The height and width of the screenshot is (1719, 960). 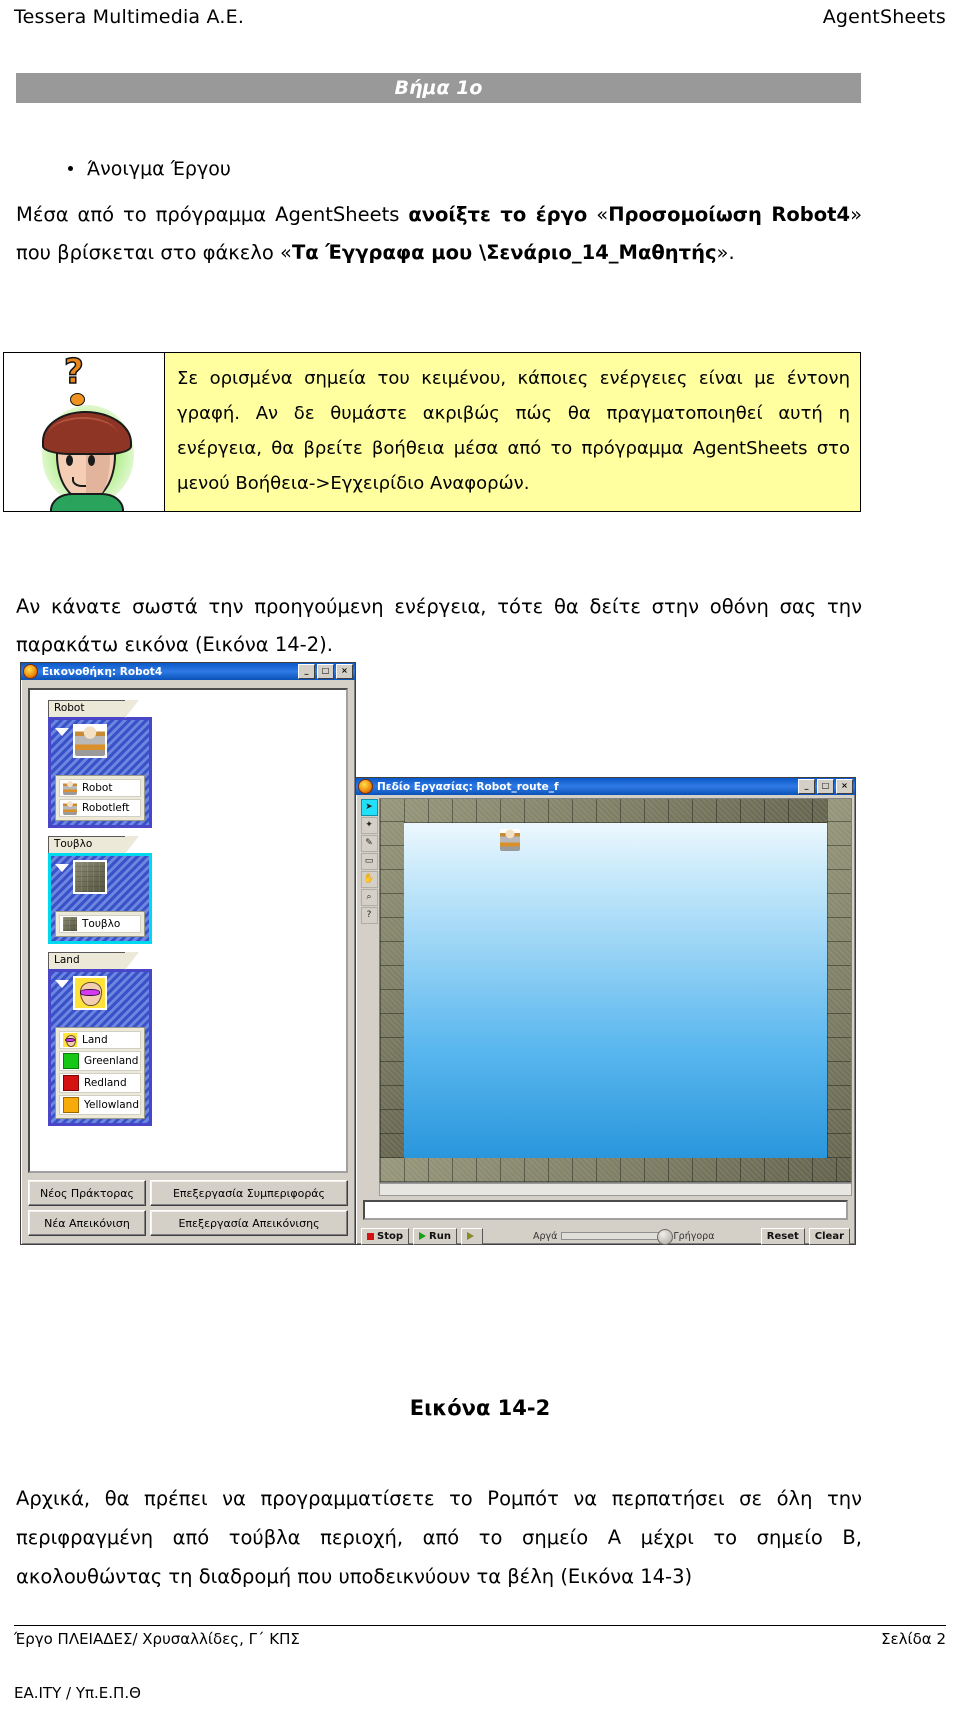 I want to click on intro-part-2: «, so click(x=598, y=214).